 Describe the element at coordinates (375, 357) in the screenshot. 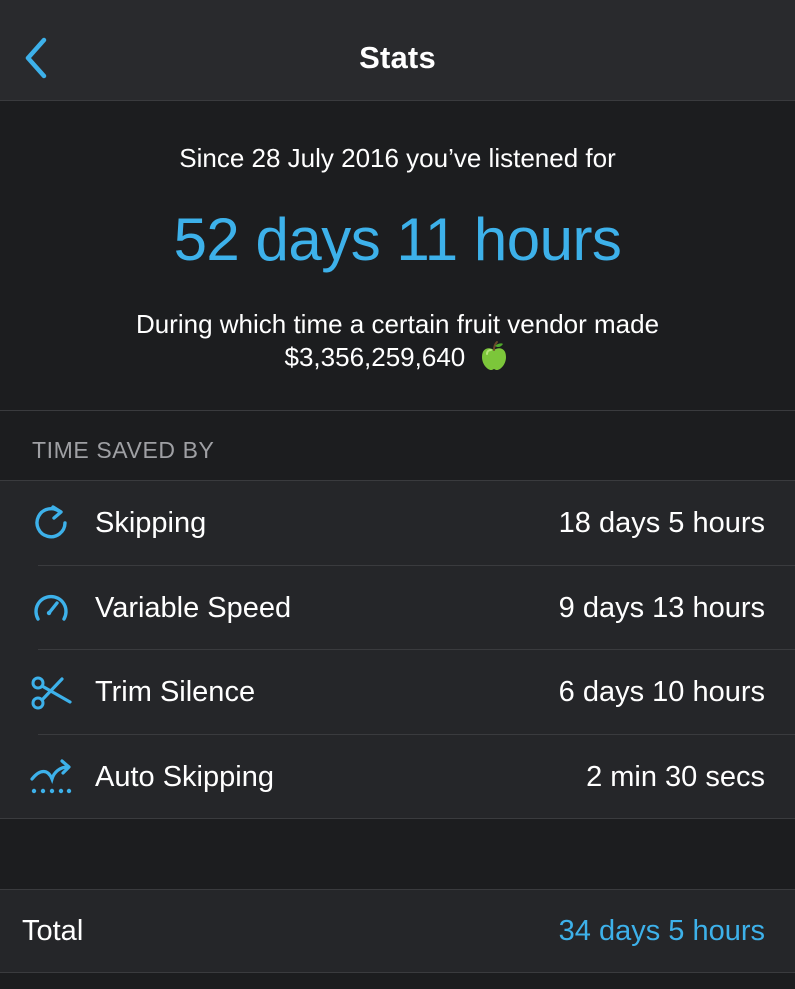

I see `vendor-amount: $3,356,259,640` at that location.